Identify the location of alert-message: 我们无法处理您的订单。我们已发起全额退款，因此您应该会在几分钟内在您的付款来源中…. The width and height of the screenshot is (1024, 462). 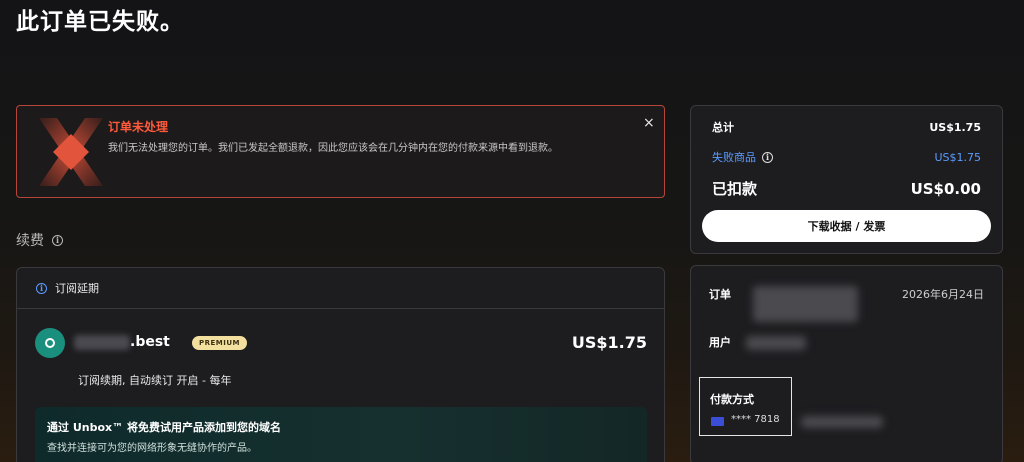
(333, 148).